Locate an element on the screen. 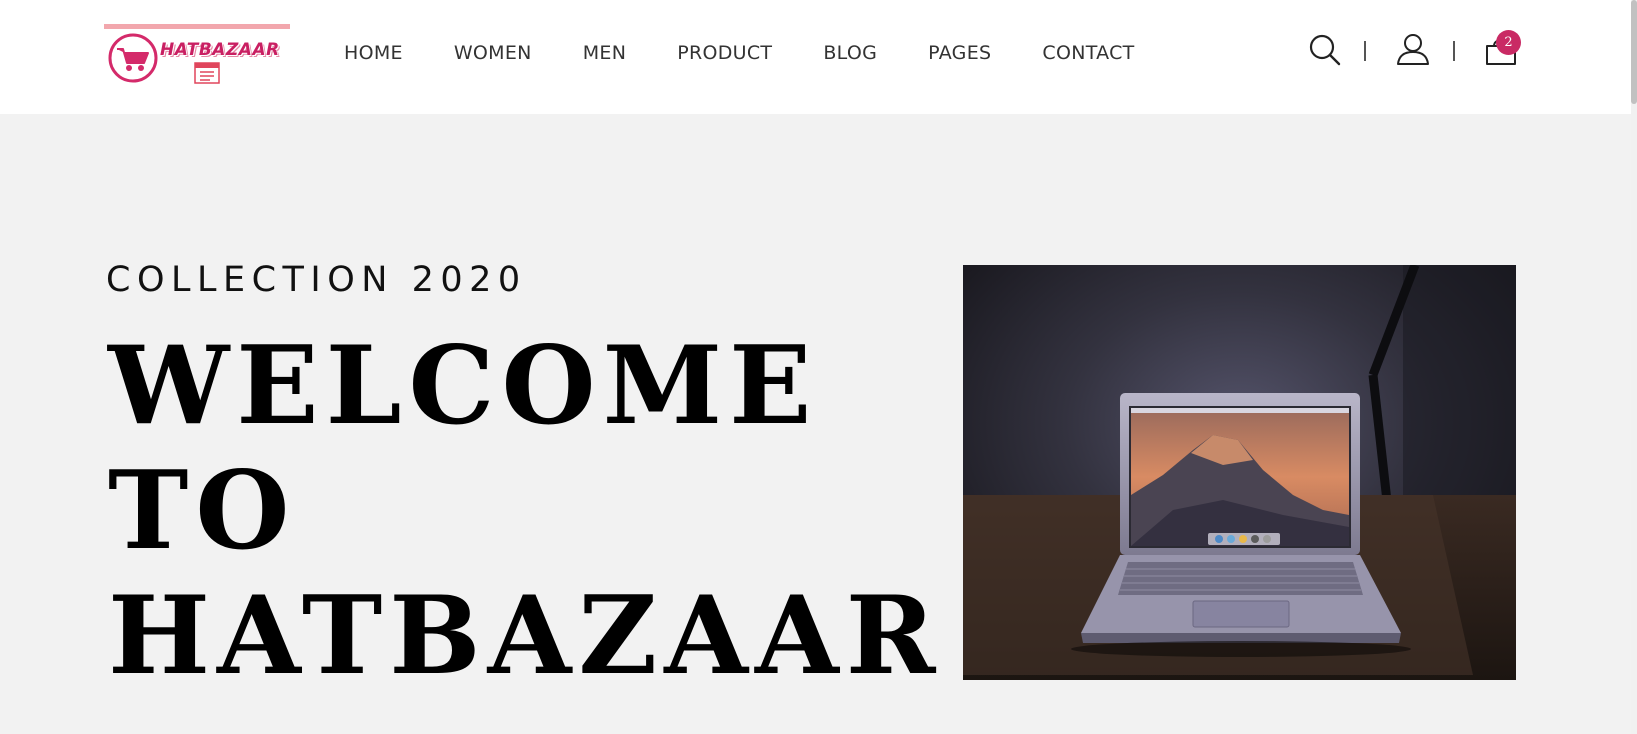 This screenshot has height=734, width=1637. brand-logo: HATBAZAAR is located at coordinates (197, 55).